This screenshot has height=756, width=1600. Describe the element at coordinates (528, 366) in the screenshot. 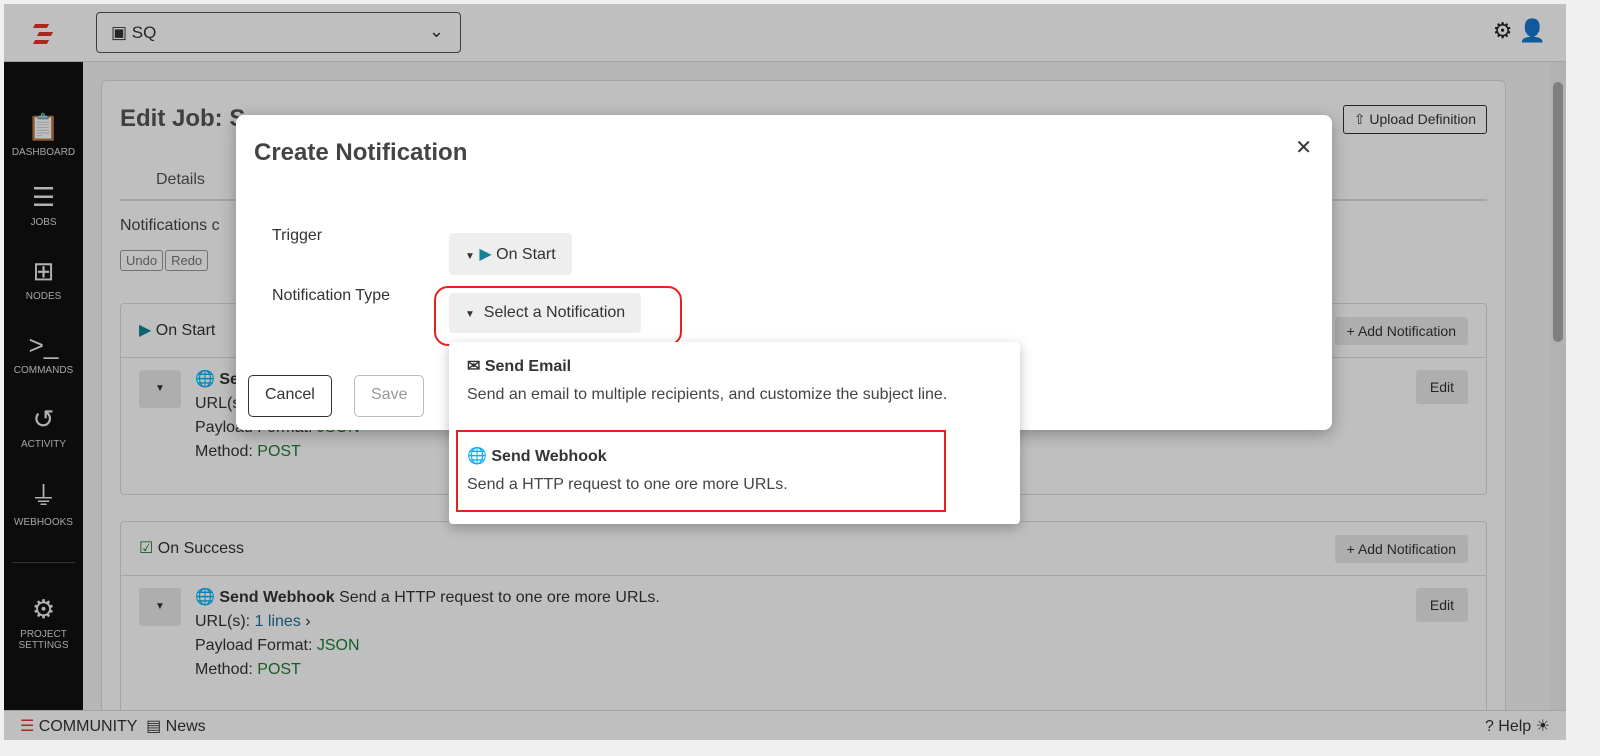

I see `title: Send Email` at that location.